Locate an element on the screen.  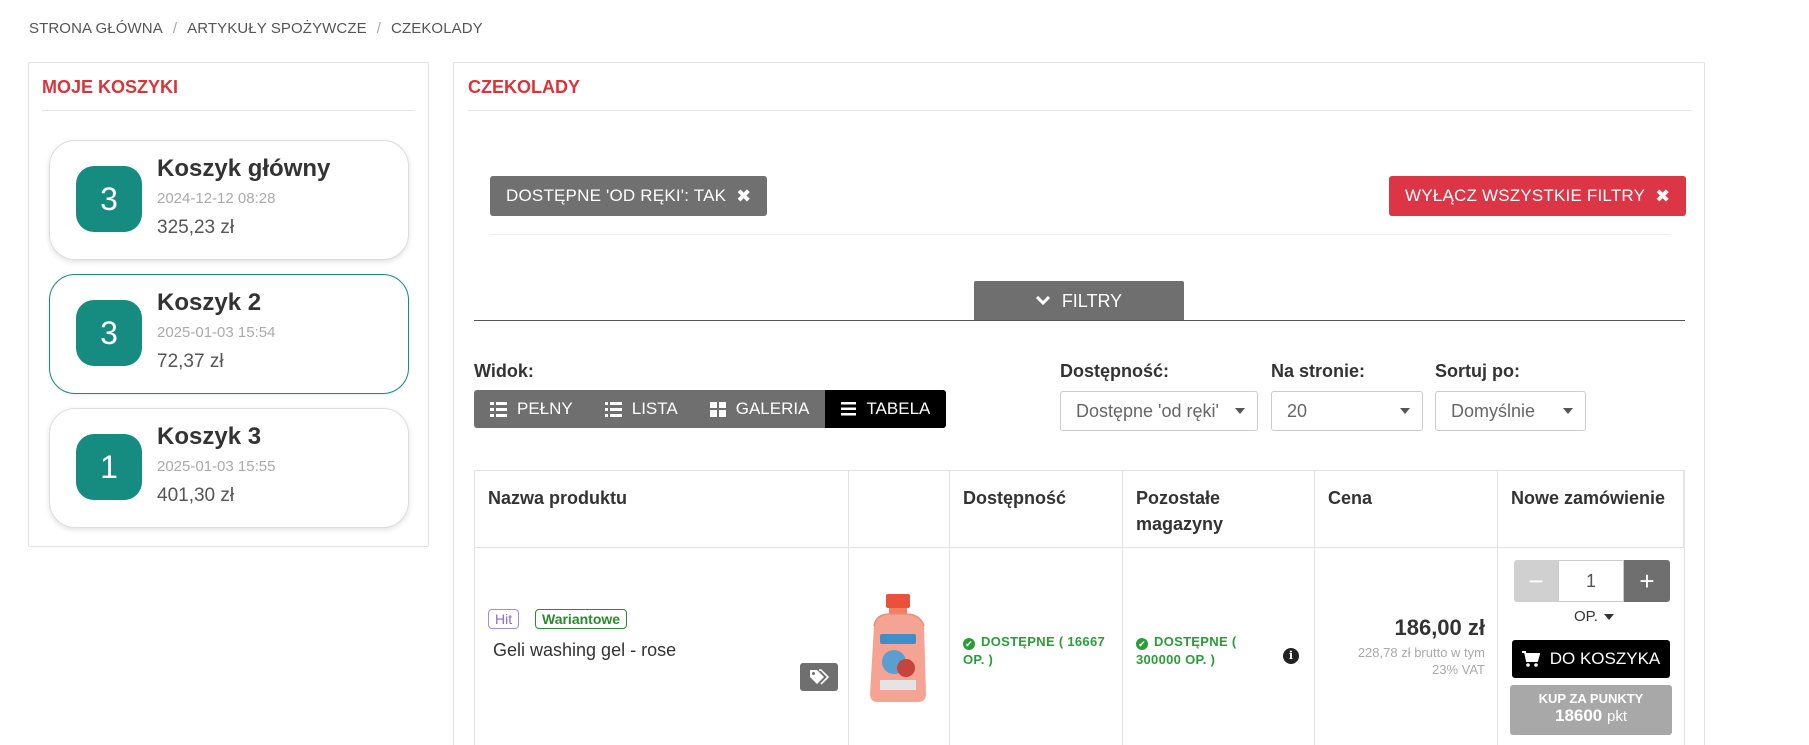
view-table-label: TABELA is located at coordinates (898, 408).